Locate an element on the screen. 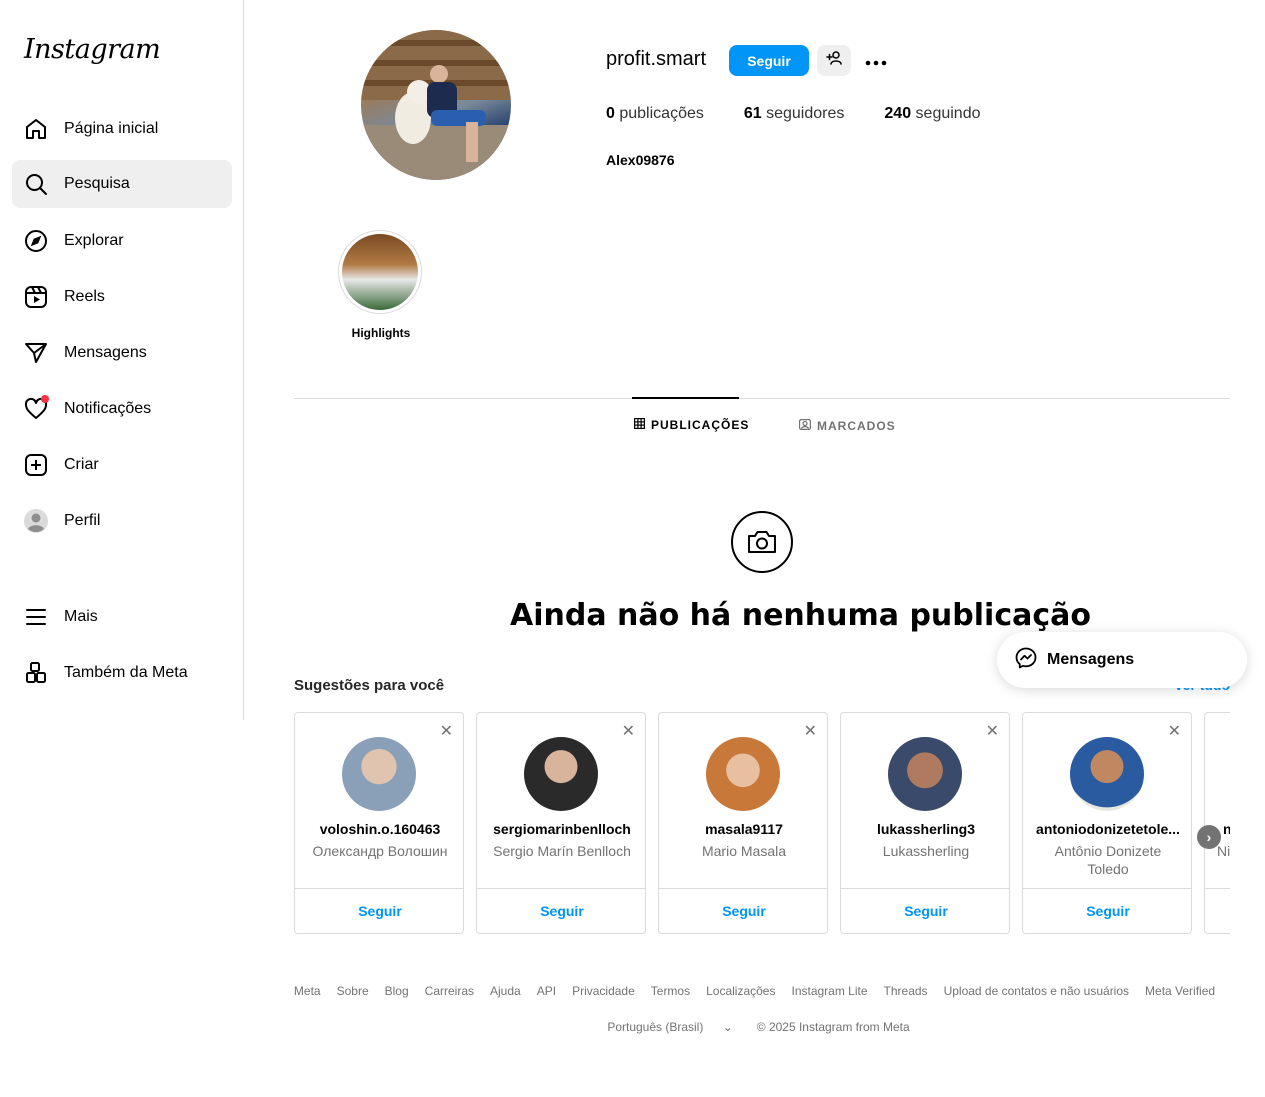  footer-link: Ajuda is located at coordinates (505, 991).